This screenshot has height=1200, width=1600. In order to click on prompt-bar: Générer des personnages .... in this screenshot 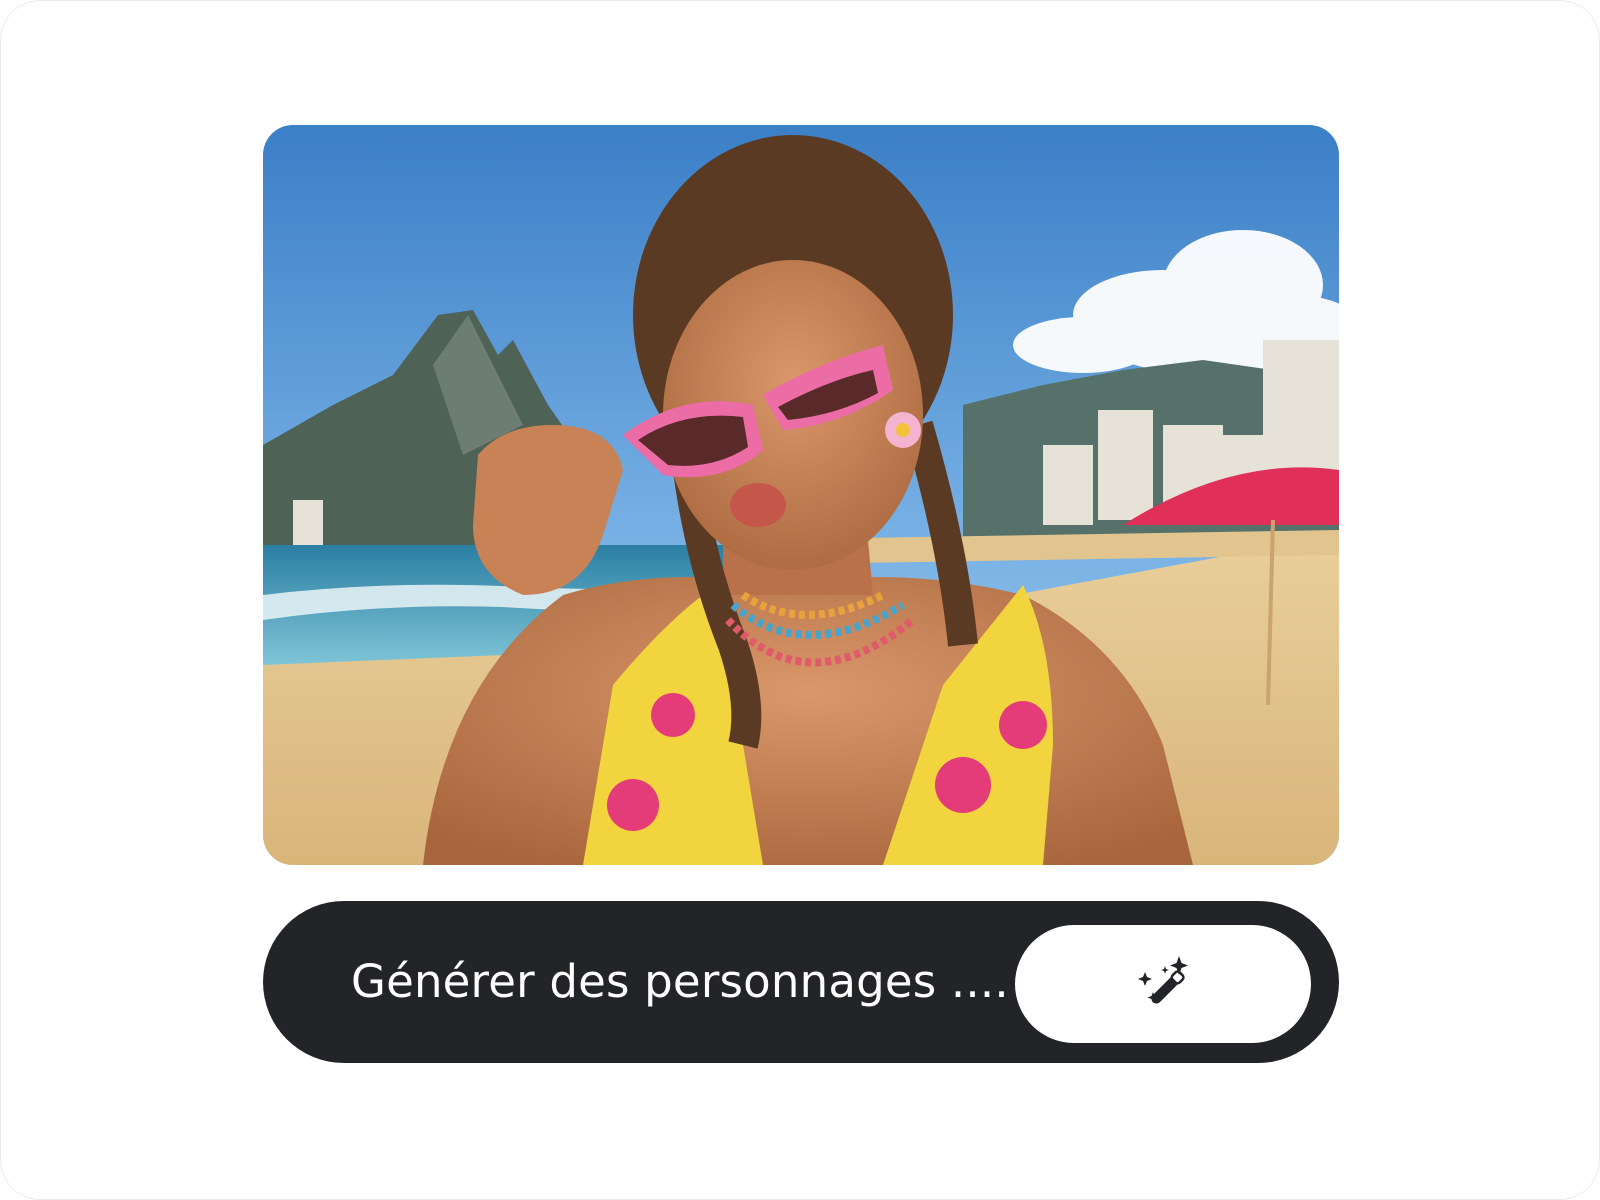, I will do `click(801, 982)`.